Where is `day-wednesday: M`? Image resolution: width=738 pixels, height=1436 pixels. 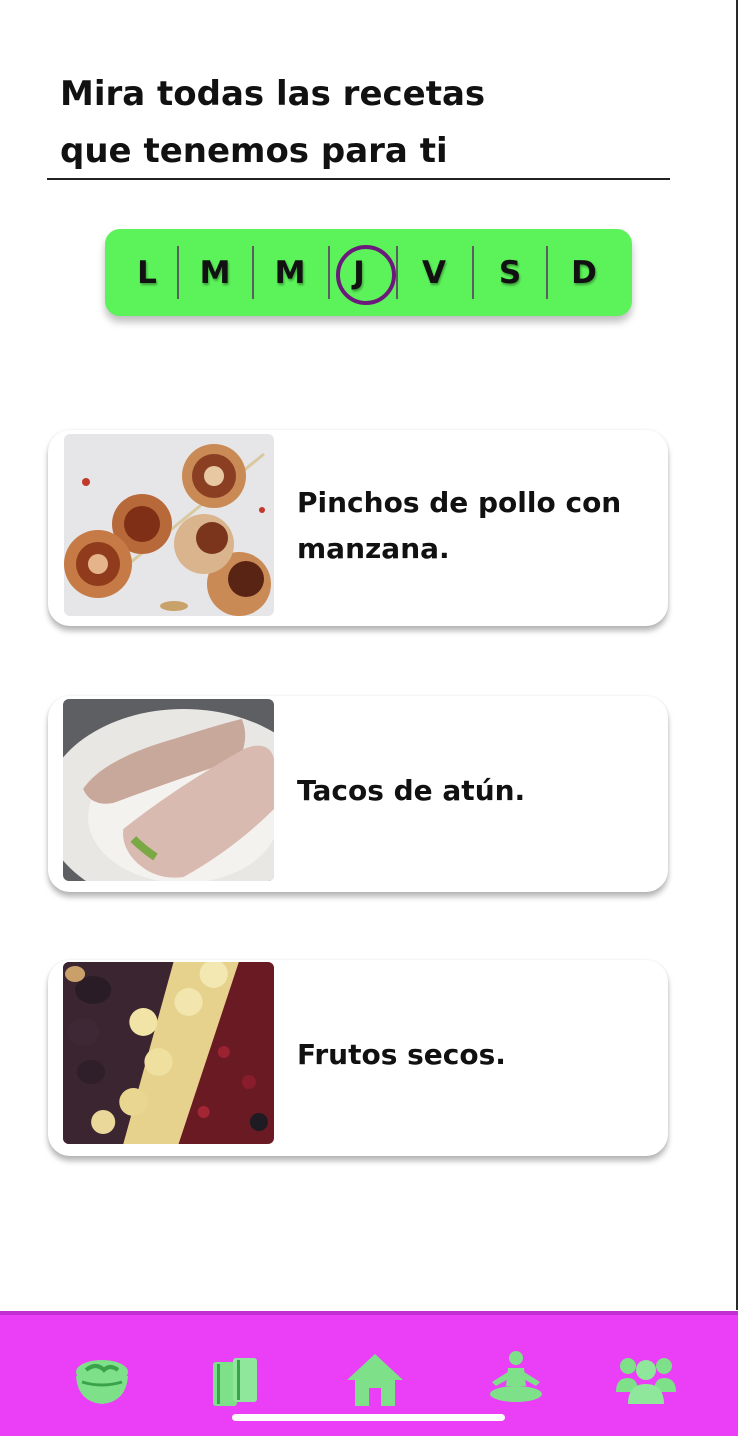
day-wednesday: M is located at coordinates (290, 272).